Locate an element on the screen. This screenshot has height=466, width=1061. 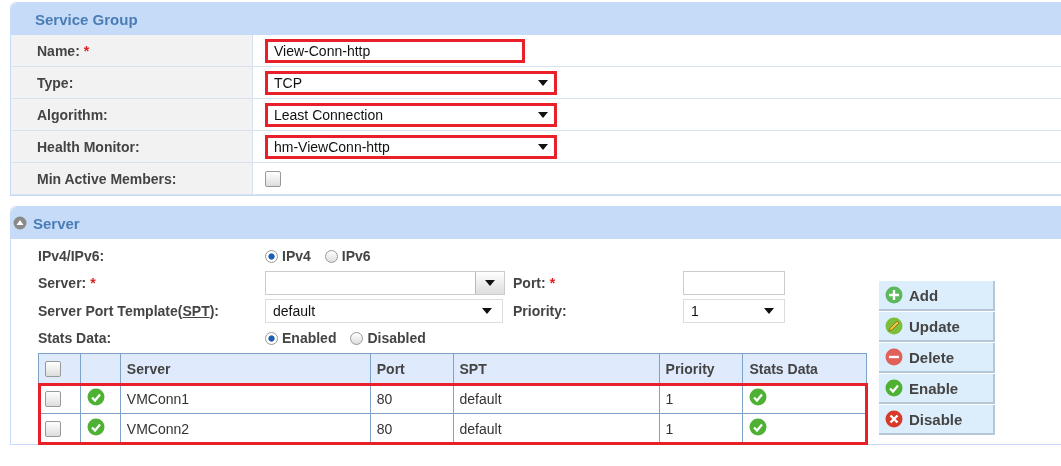
action-button: Add is located at coordinates (937, 296).